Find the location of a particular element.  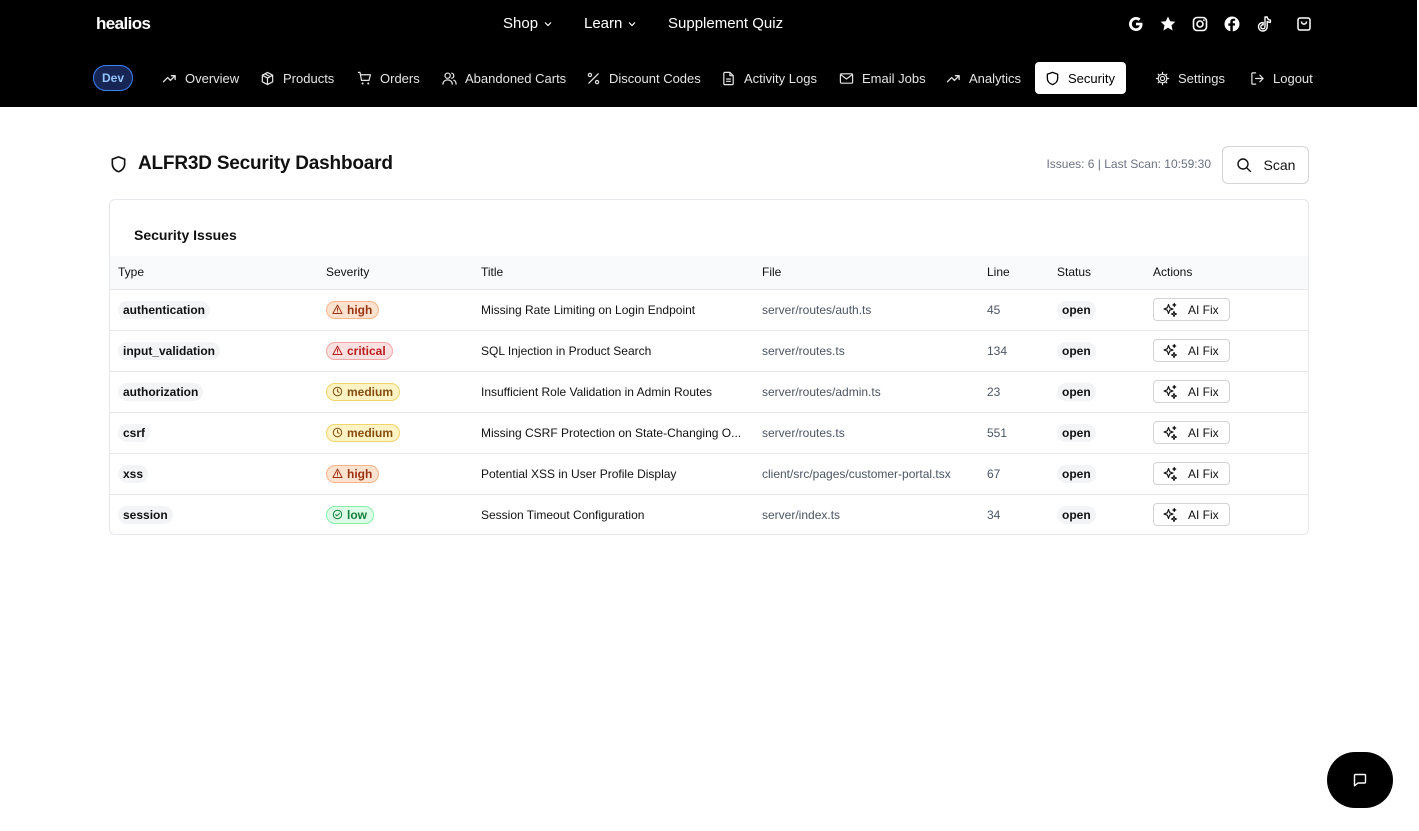

gear-icon is located at coordinates (1162, 78).